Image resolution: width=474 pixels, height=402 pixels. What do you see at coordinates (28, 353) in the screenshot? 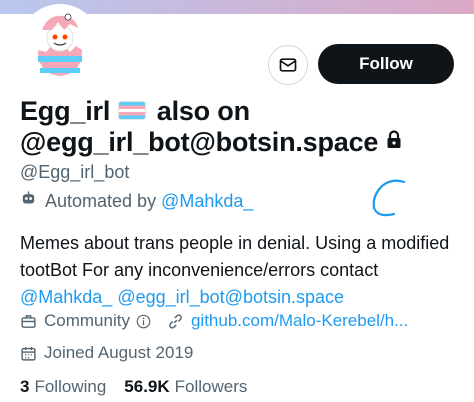
I see `calendar-icon` at bounding box center [28, 353].